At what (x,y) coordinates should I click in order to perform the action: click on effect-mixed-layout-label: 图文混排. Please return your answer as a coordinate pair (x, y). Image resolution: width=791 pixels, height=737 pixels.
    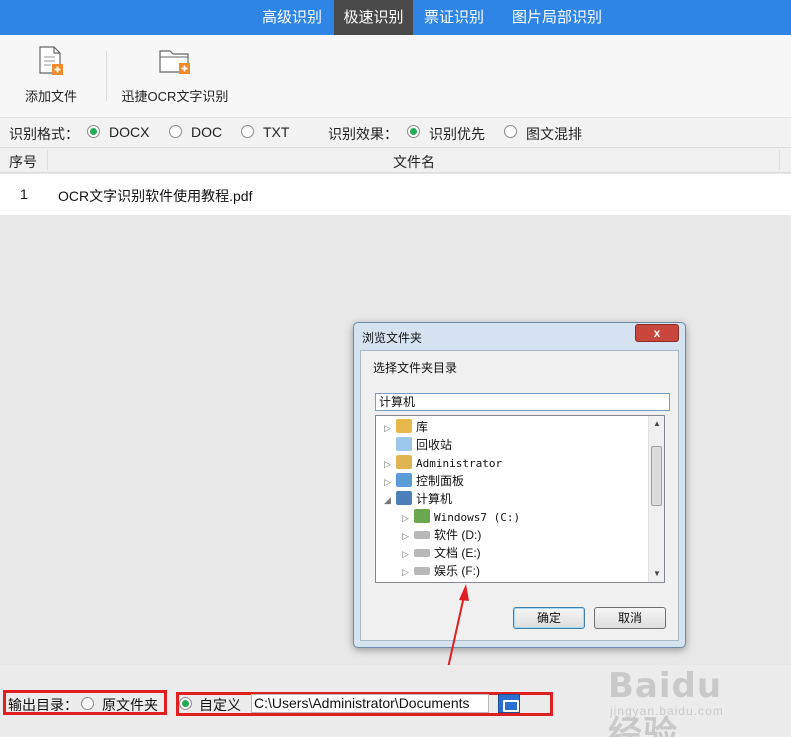
    Looking at the image, I should click on (554, 134).